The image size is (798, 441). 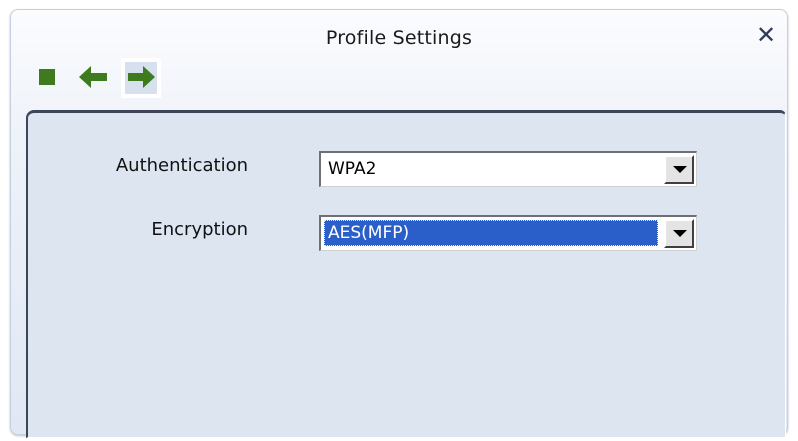 I want to click on back-button, so click(x=97, y=78).